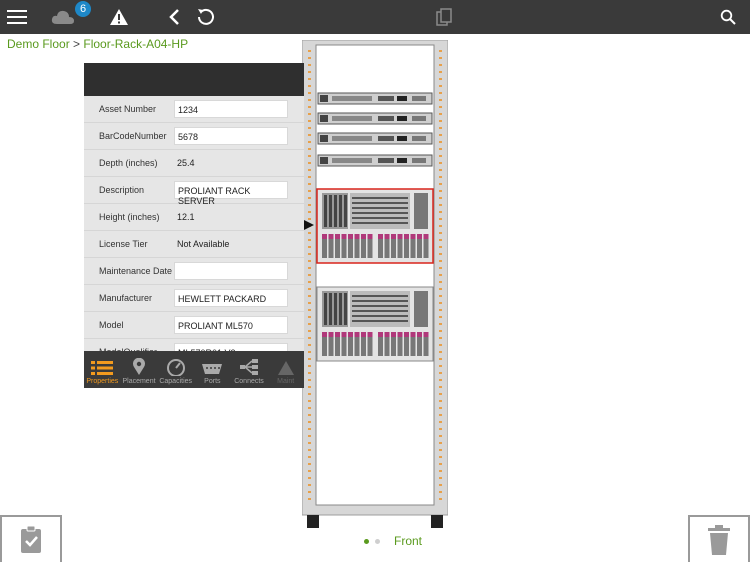  What do you see at coordinates (135, 44) in the screenshot?
I see `breadcrumb-current: Floor-Rack-A04-HP` at bounding box center [135, 44].